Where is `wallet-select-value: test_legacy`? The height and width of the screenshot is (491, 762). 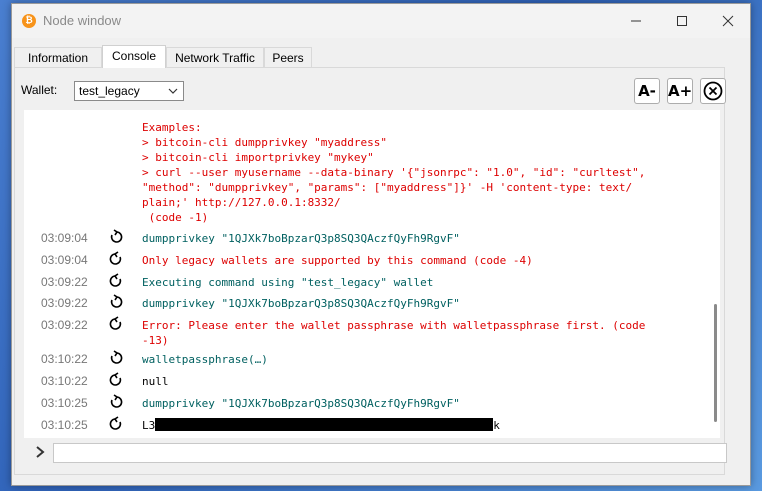
wallet-select-value: test_legacy is located at coordinates (109, 91).